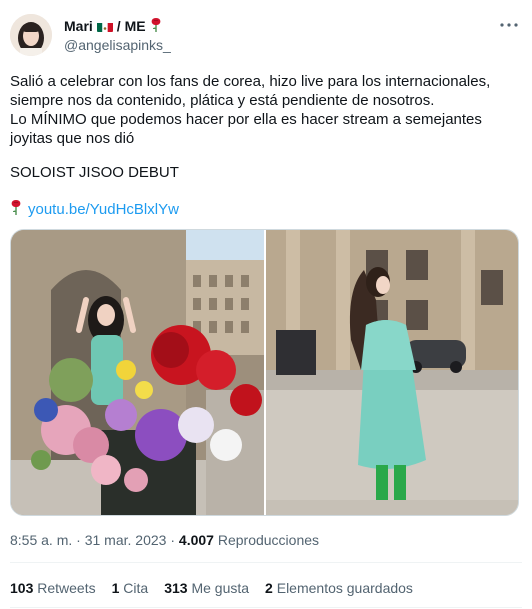 The image size is (532, 609). What do you see at coordinates (136, 588) in the screenshot?
I see `quotes-label: Cita` at bounding box center [136, 588].